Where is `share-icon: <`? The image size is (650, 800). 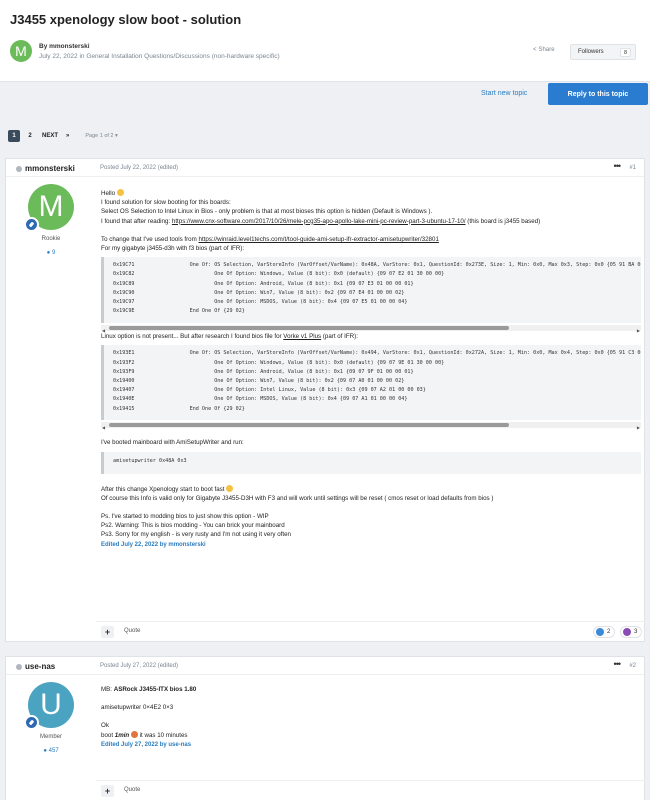
share-icon: < is located at coordinates (535, 50).